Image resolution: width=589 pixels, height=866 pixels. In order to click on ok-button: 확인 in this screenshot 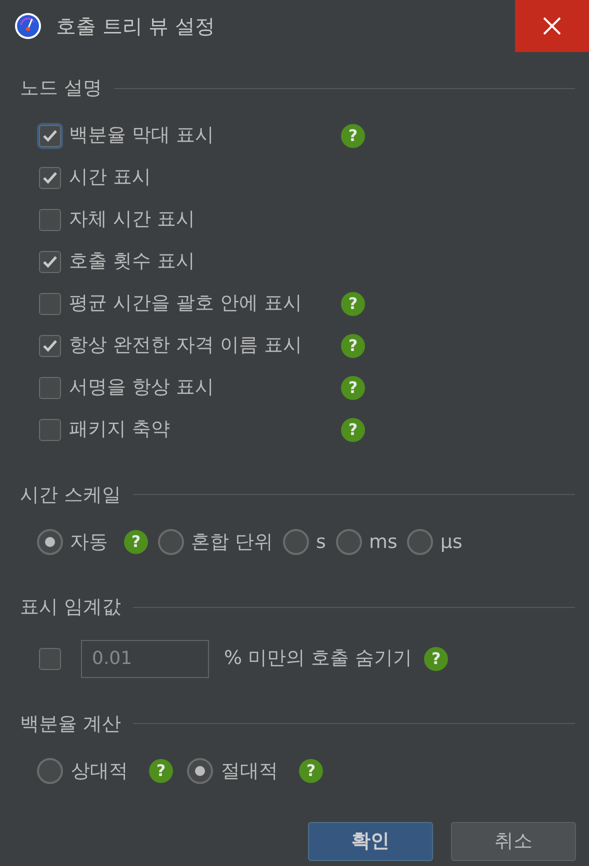, I will do `click(370, 841)`.